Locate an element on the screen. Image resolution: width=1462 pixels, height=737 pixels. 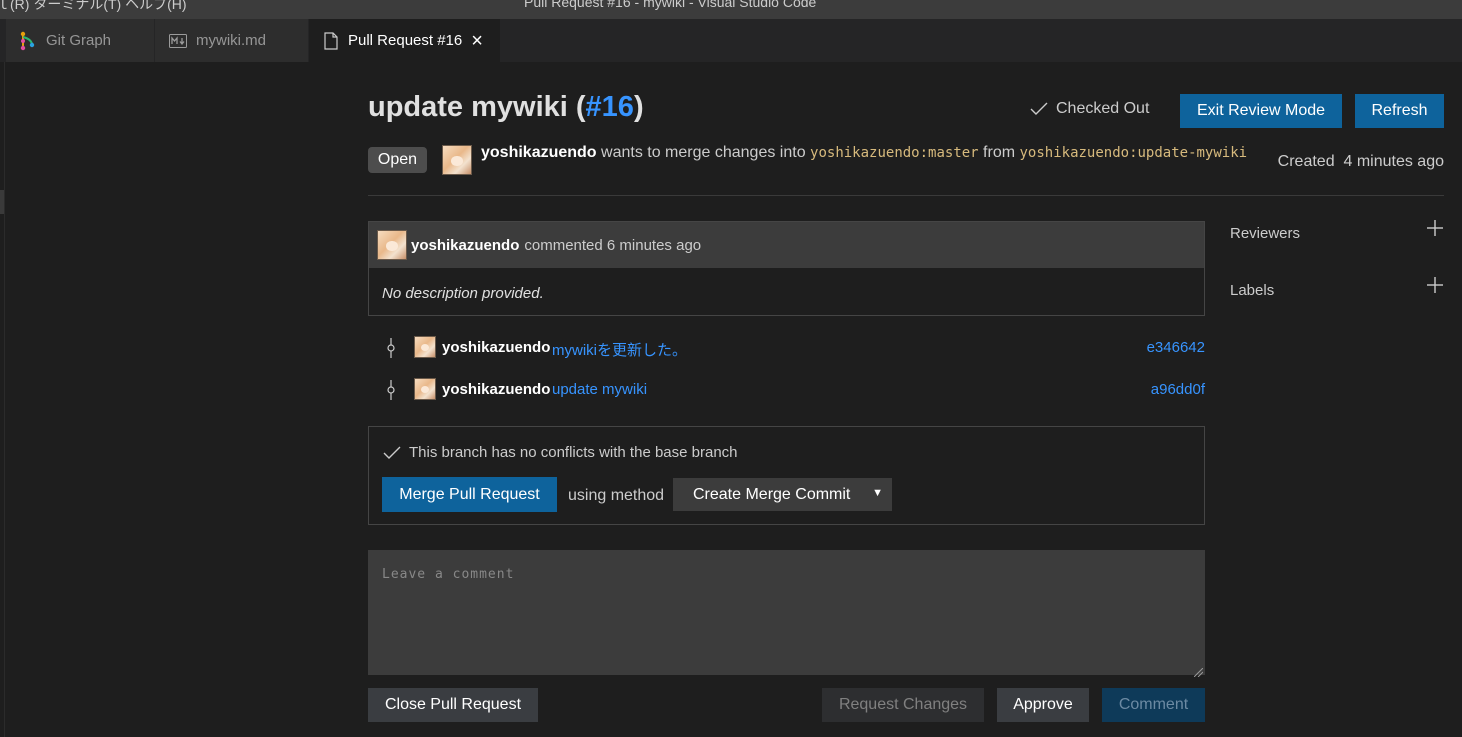
git-graph-icon is located at coordinates (28, 41).